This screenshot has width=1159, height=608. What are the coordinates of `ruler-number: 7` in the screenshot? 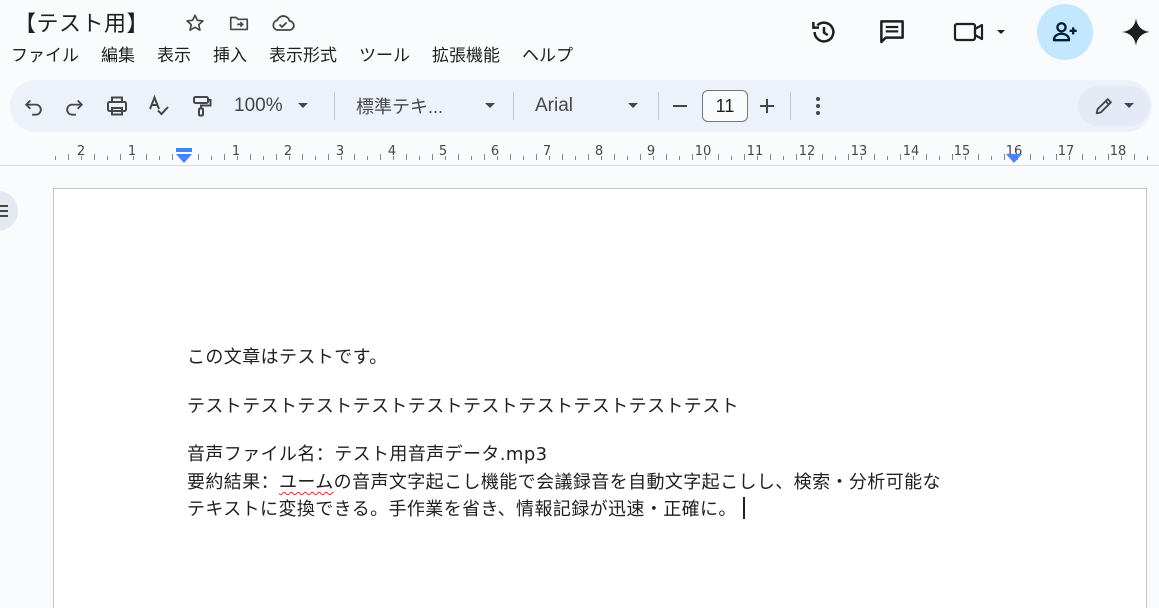 It's located at (547, 151).